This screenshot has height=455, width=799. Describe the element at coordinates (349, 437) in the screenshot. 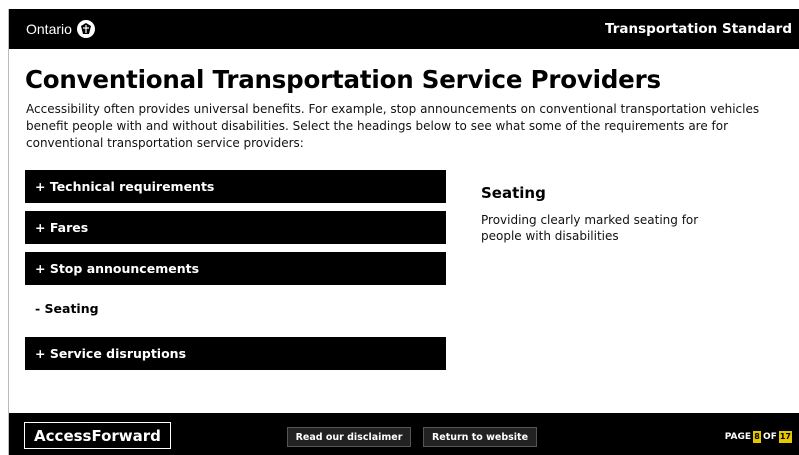

I see `disclaimer-button: Read our disclaimer` at that location.